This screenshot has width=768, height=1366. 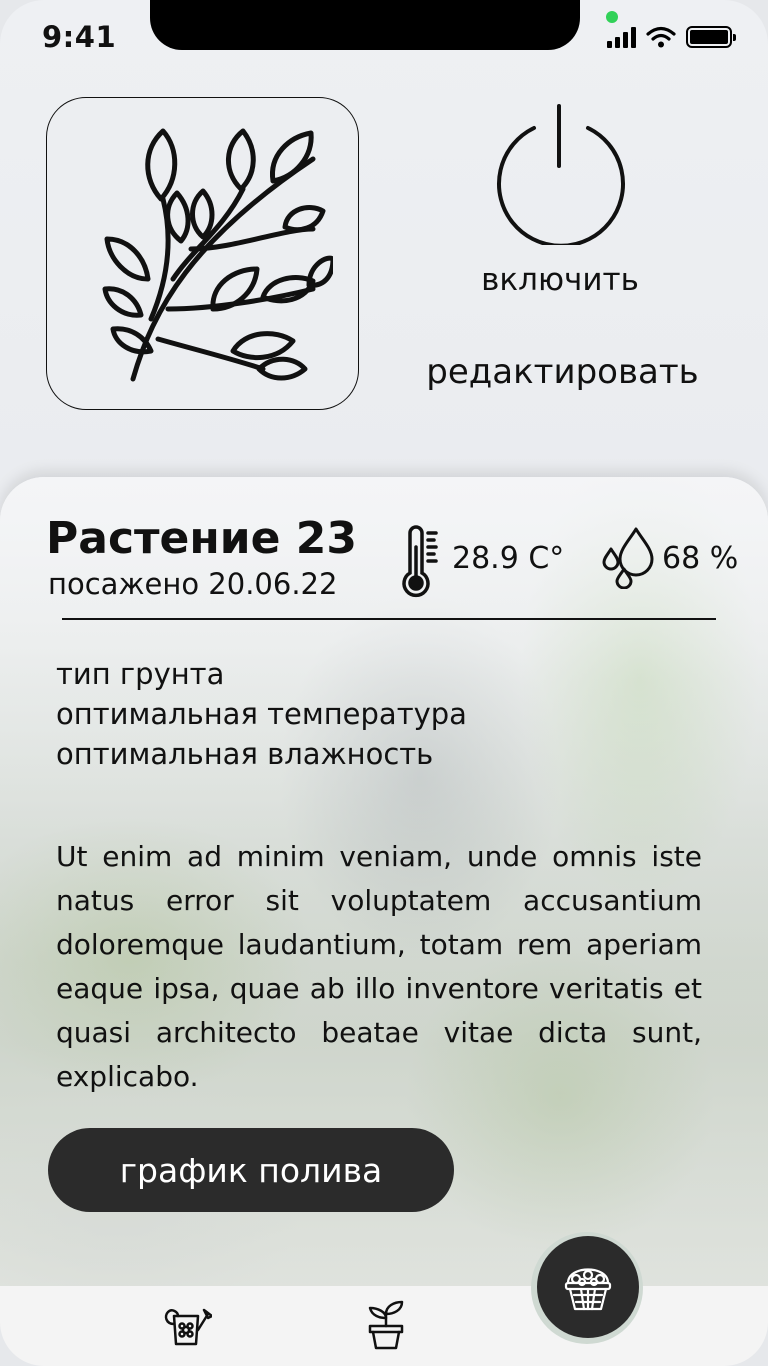 What do you see at coordinates (217, 254) in the screenshot?
I see `leaf-branch-icon` at bounding box center [217, 254].